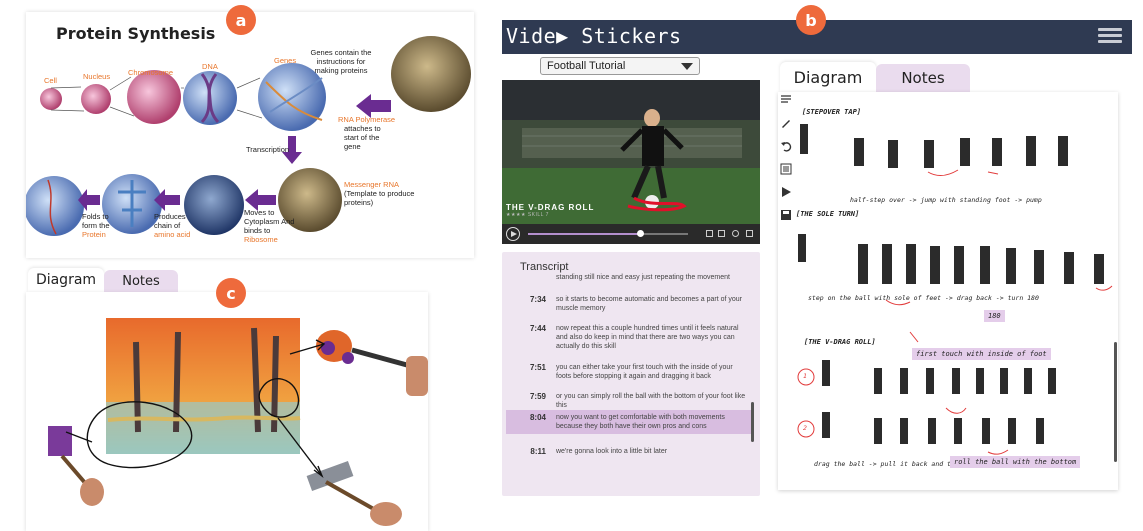 The image size is (1143, 531). Describe the element at coordinates (51, 99) in the screenshot. I see `cell-circle` at that location.